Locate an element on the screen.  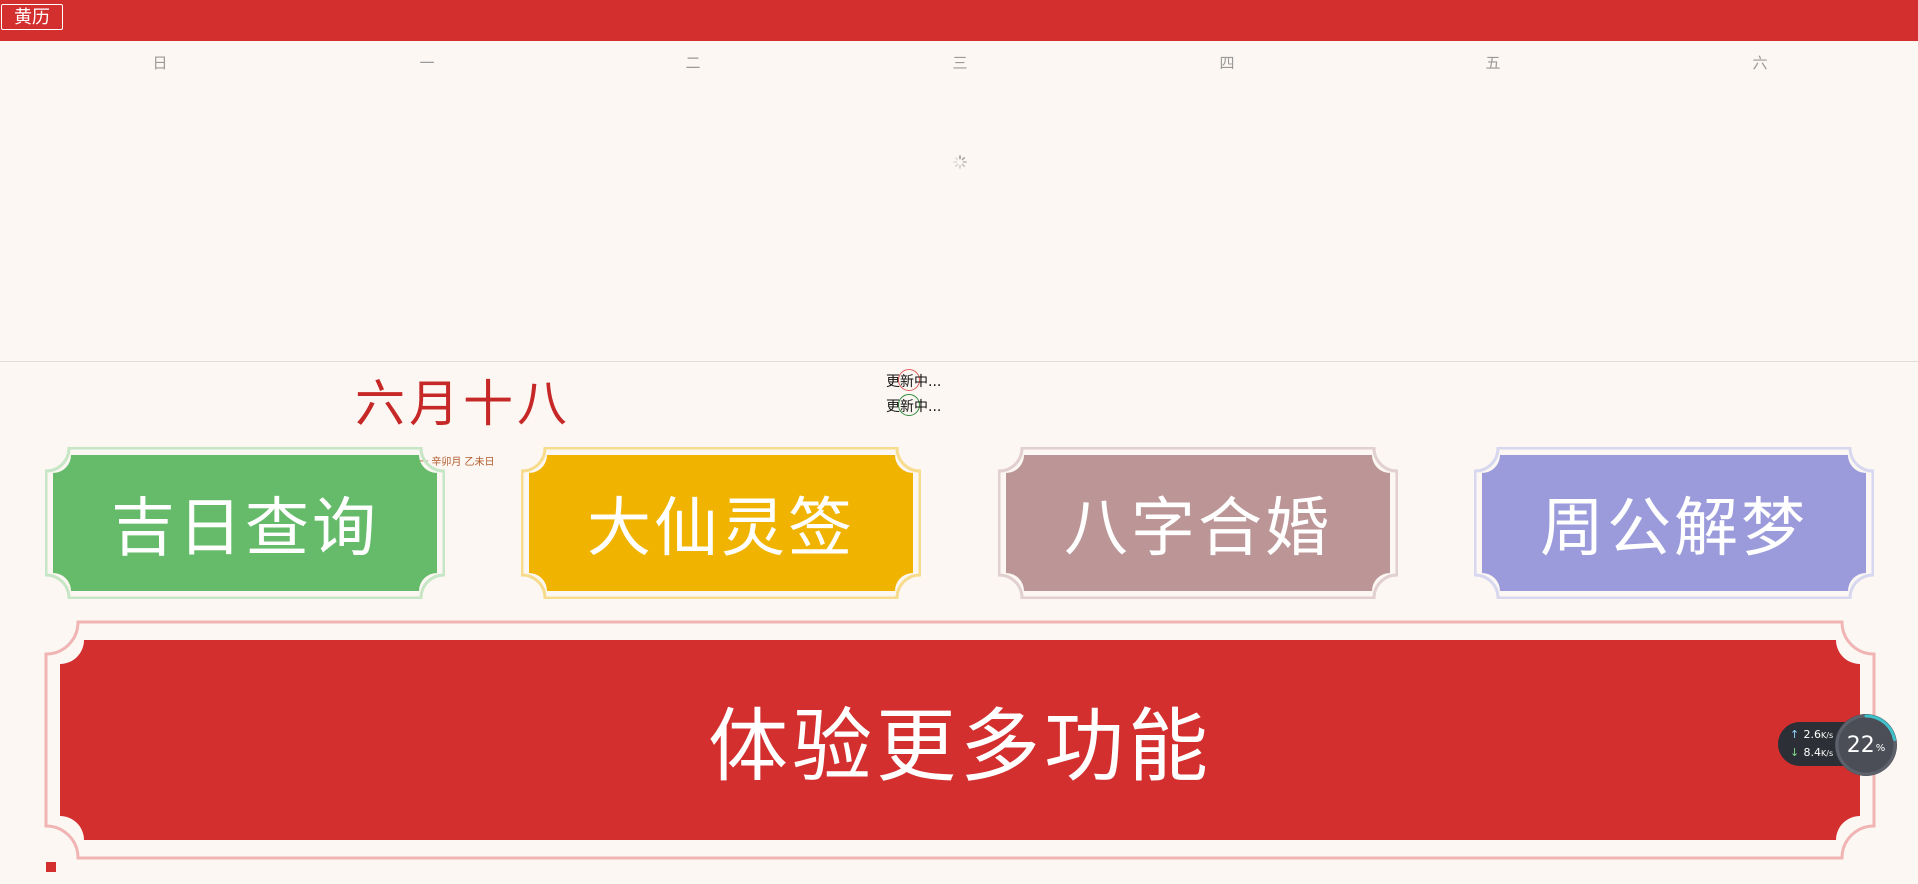
tile-bazi-match: 八字合婚 is located at coordinates (1198, 523).